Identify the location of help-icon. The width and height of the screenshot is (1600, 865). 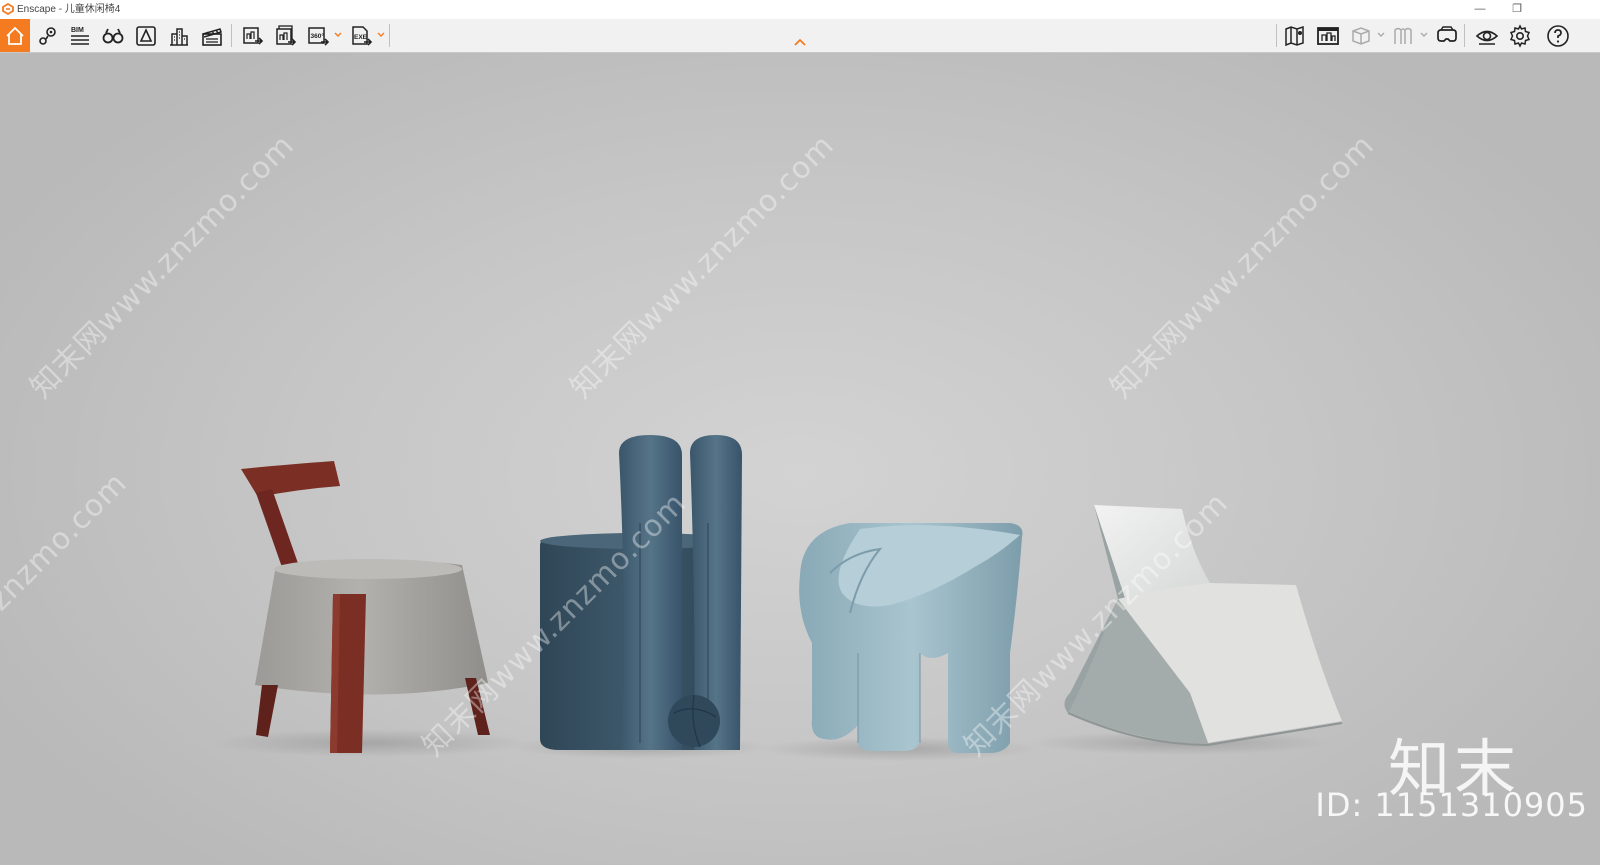
(1557, 35).